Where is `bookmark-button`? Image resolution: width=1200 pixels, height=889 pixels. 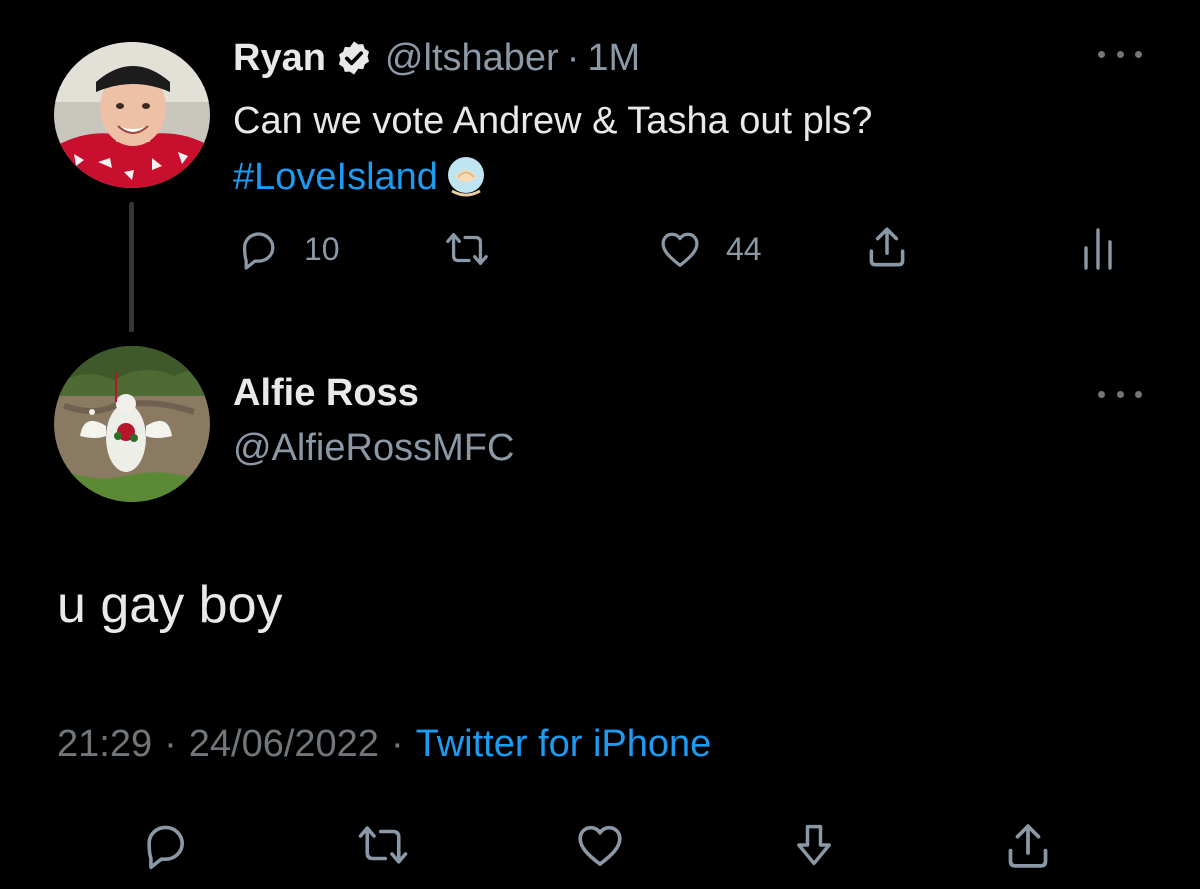
bookmark-button is located at coordinates (814, 845).